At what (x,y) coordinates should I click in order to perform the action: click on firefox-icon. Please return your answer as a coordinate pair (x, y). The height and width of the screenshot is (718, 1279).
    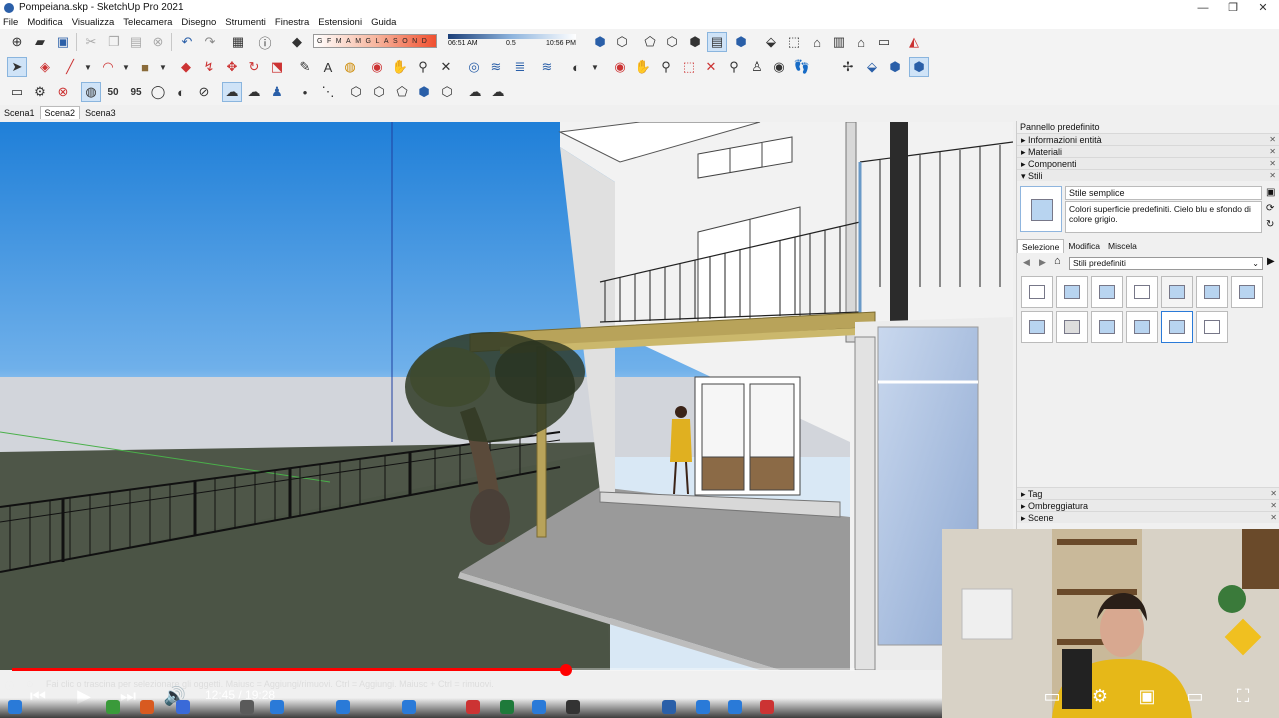
    Looking at the image, I should click on (147, 707).